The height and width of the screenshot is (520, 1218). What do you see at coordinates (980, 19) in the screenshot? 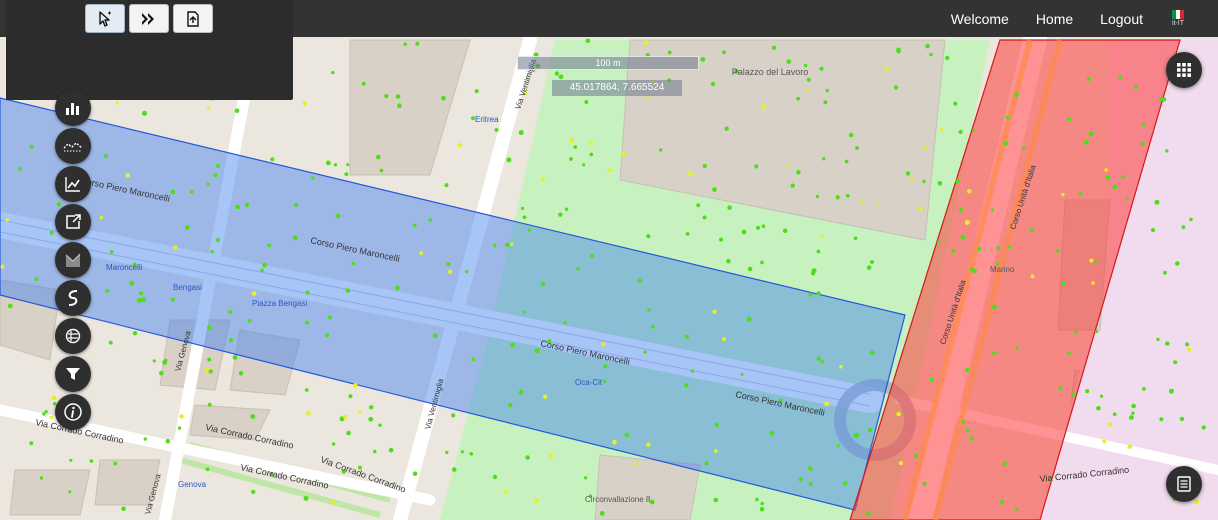
I see `welcome-link: Welcome` at bounding box center [980, 19].